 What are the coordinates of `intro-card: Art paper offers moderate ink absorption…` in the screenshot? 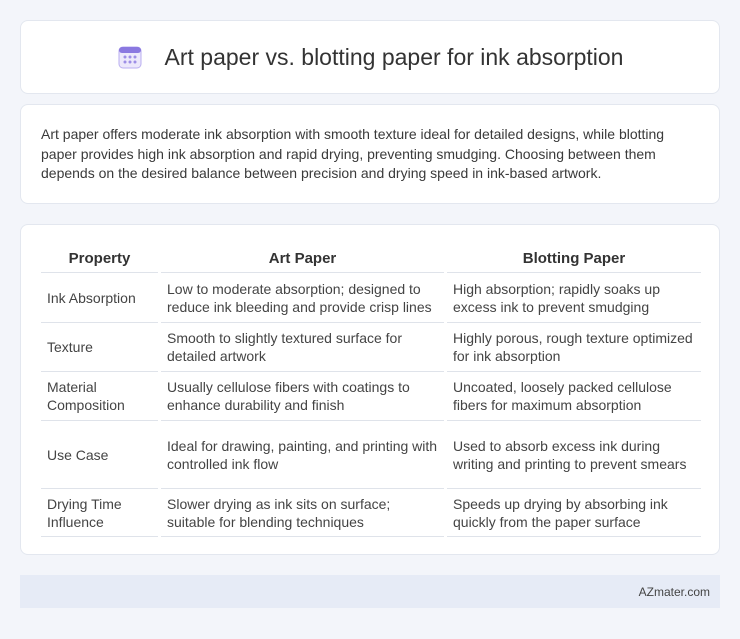 It's located at (370, 154).